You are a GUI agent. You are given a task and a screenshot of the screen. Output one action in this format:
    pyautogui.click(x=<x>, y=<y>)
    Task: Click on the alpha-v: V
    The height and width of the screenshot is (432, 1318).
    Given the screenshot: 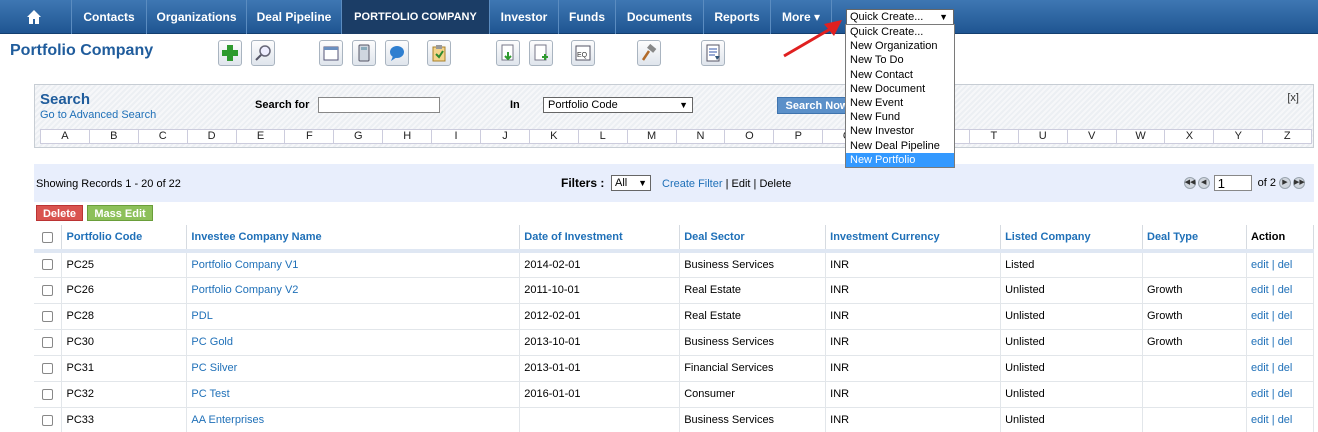 What is the action you would take?
    pyautogui.click(x=1092, y=136)
    